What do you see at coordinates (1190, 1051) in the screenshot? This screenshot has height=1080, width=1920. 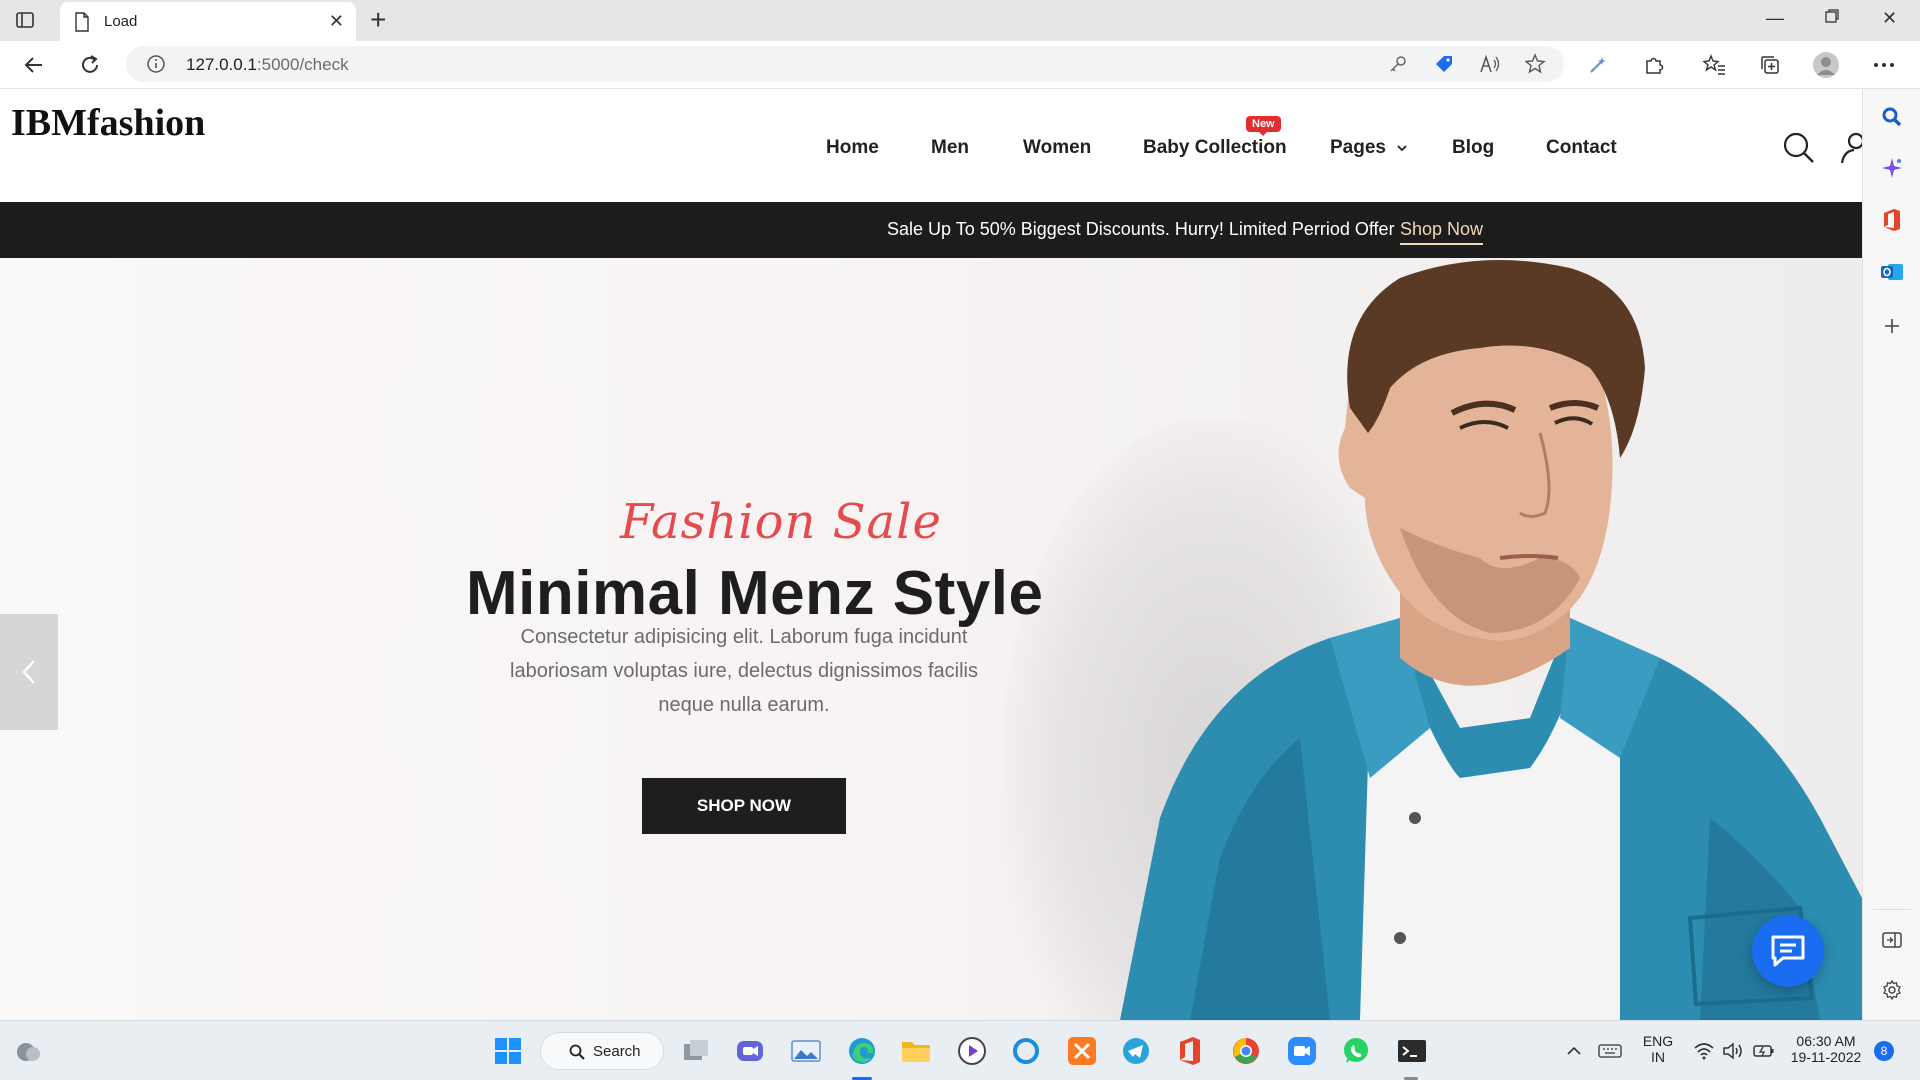 I see `office-app-icon` at bounding box center [1190, 1051].